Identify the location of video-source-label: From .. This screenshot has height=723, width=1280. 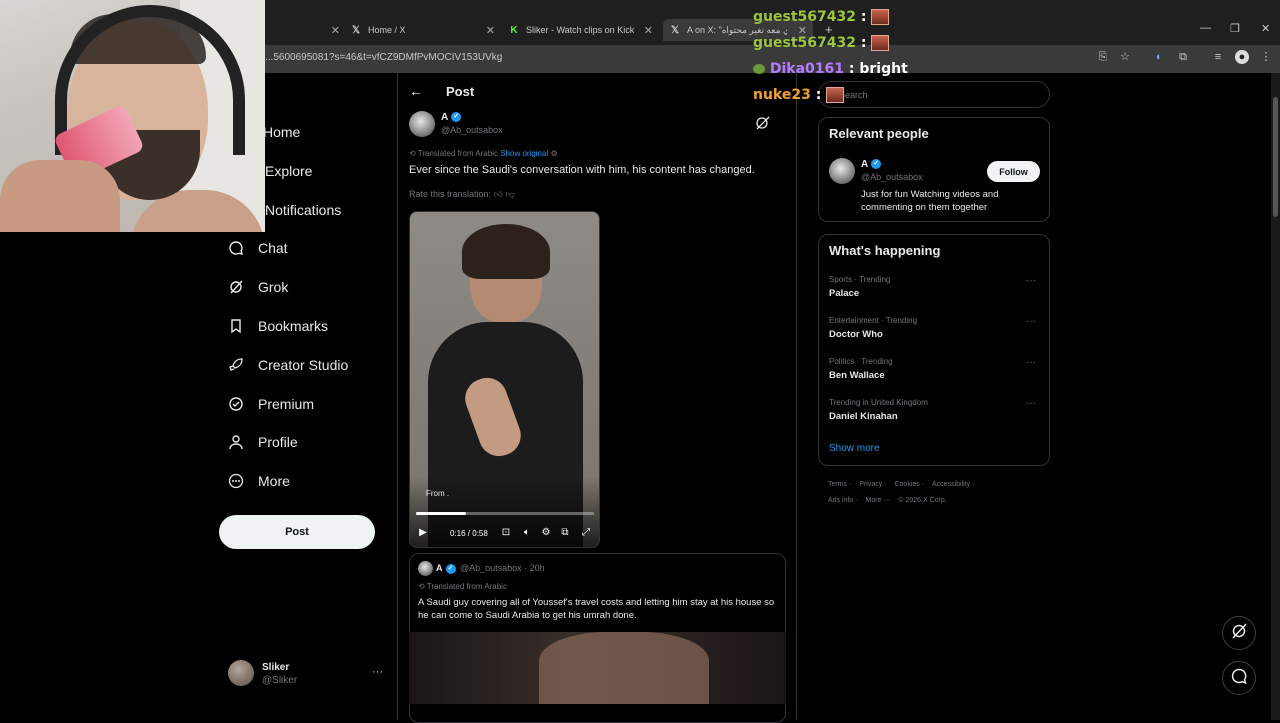
(437, 493).